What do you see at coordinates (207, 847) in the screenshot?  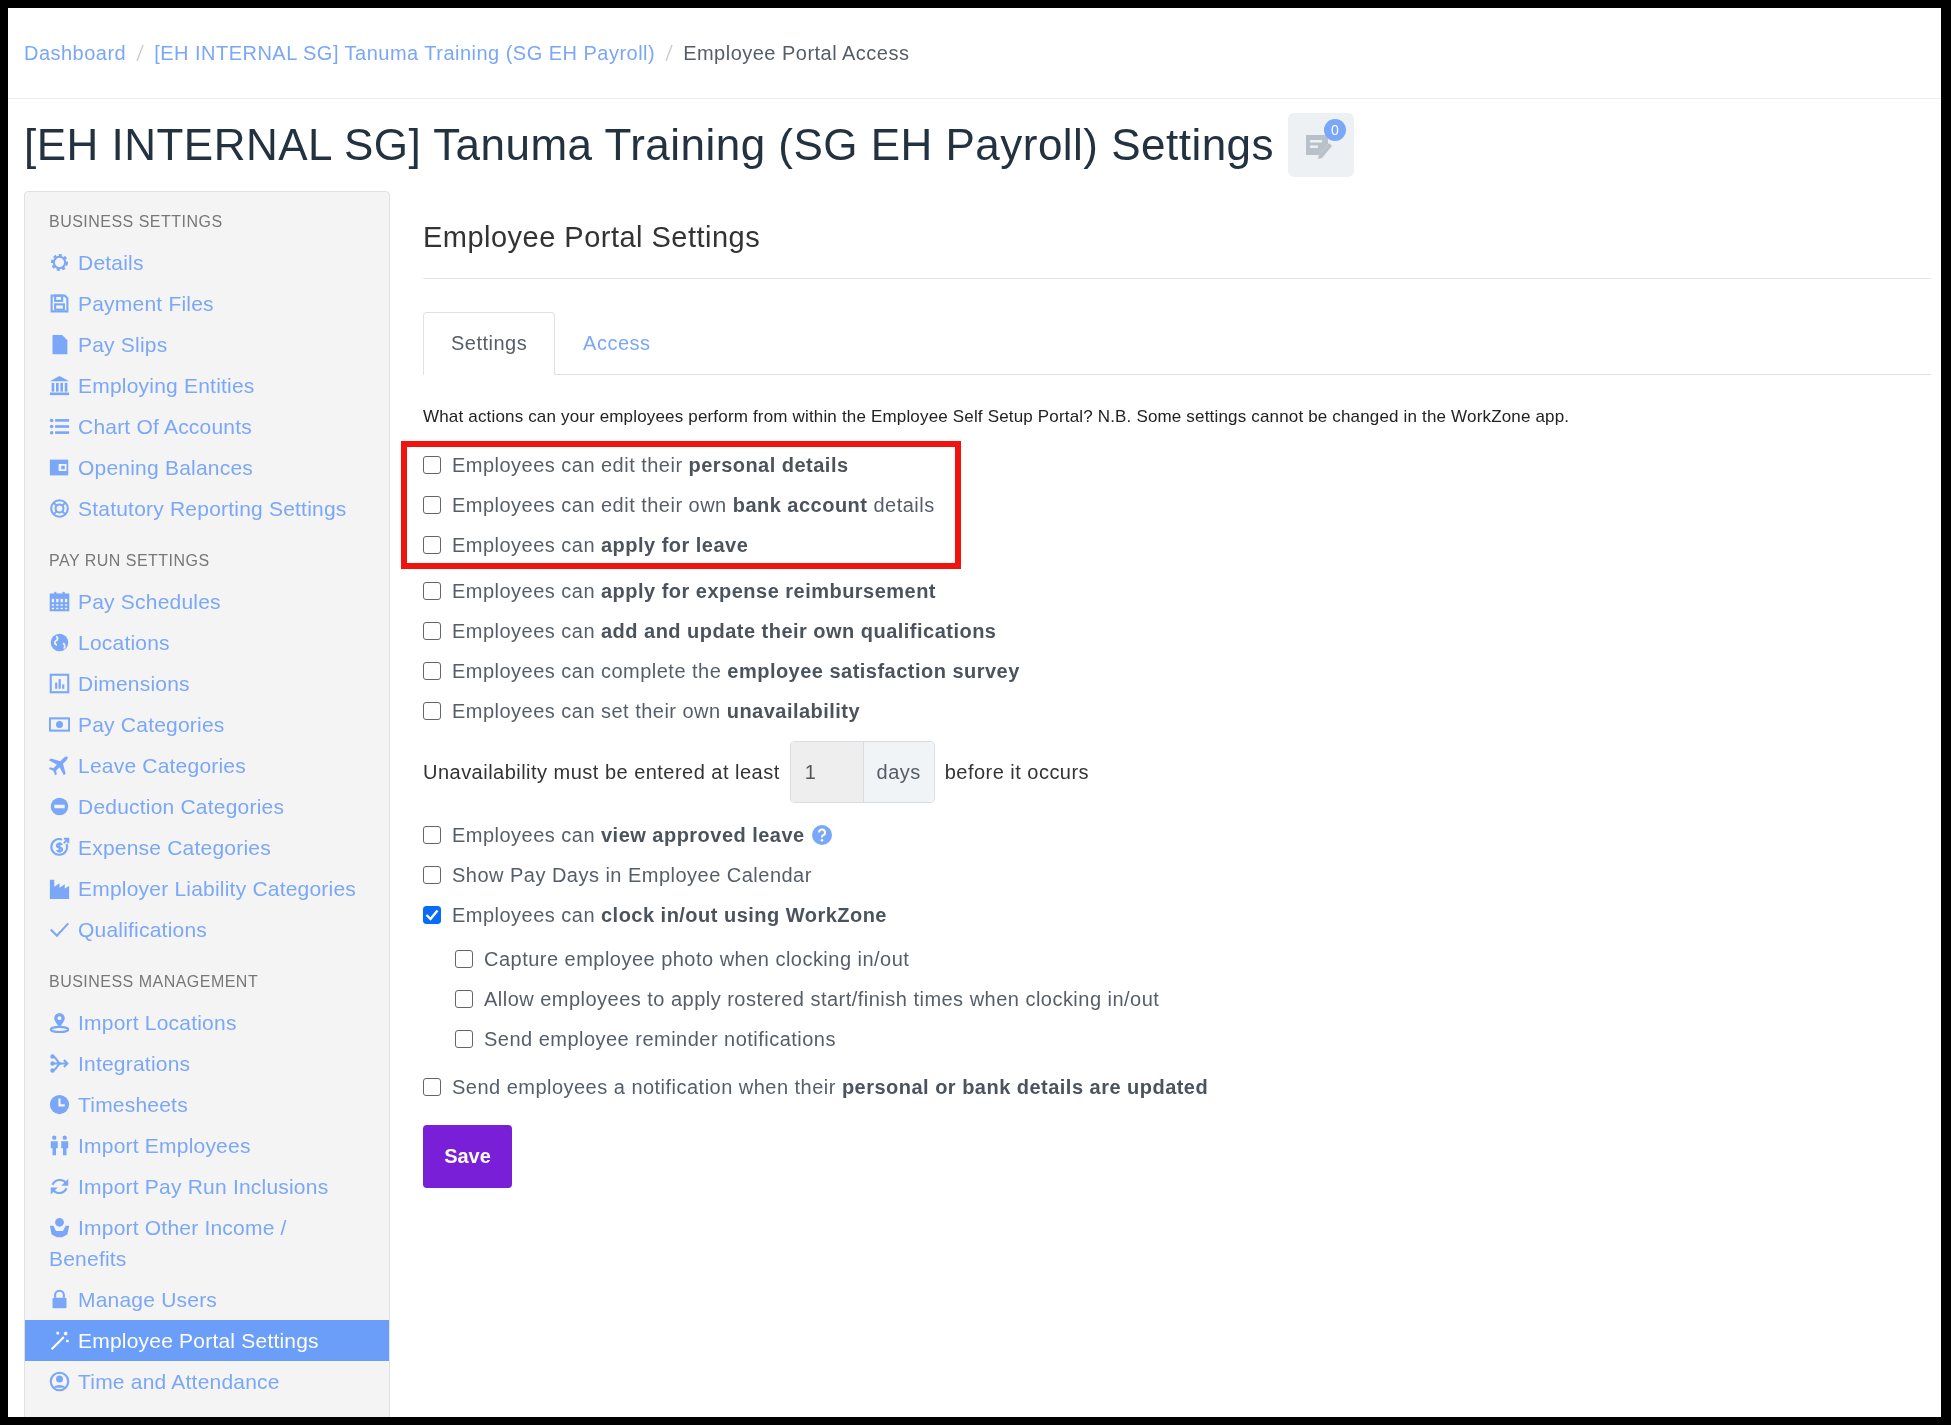 I see `sidebar-item: Expense Categories` at bounding box center [207, 847].